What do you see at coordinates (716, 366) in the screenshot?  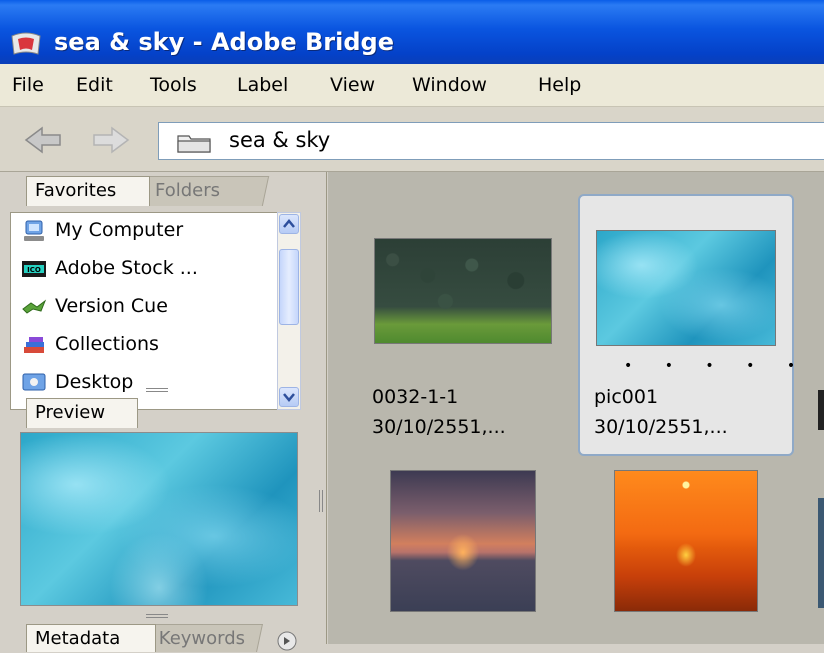 I see `rating-stars: • • • • •` at bounding box center [716, 366].